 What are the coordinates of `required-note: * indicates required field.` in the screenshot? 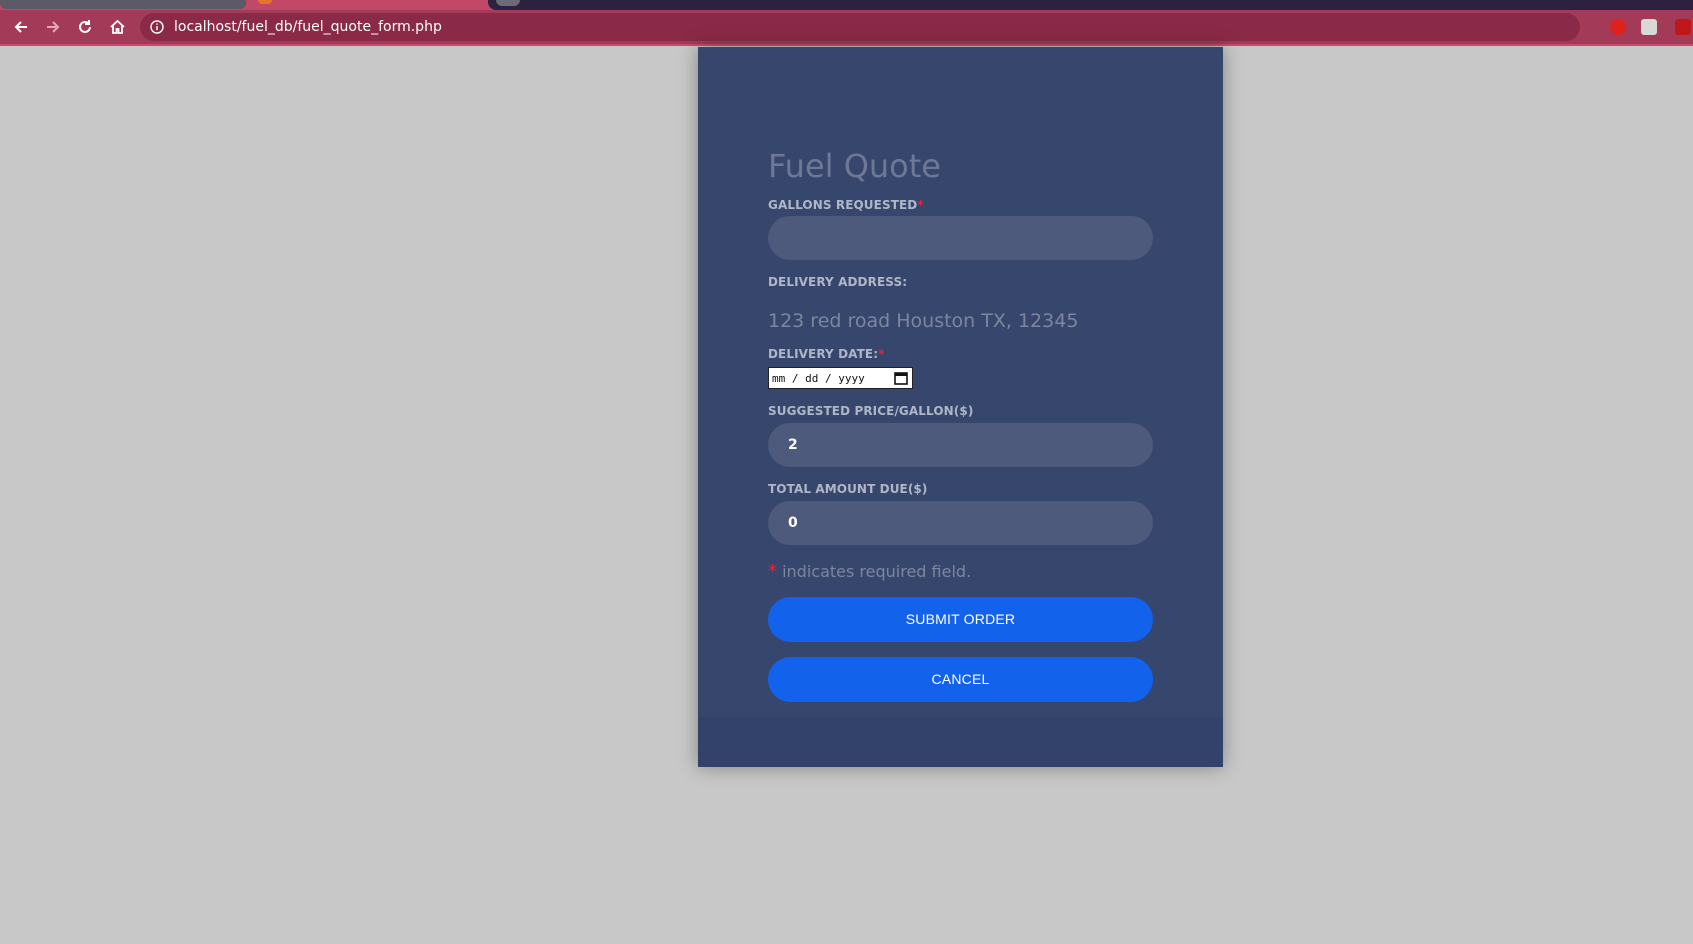 It's located at (870, 571).